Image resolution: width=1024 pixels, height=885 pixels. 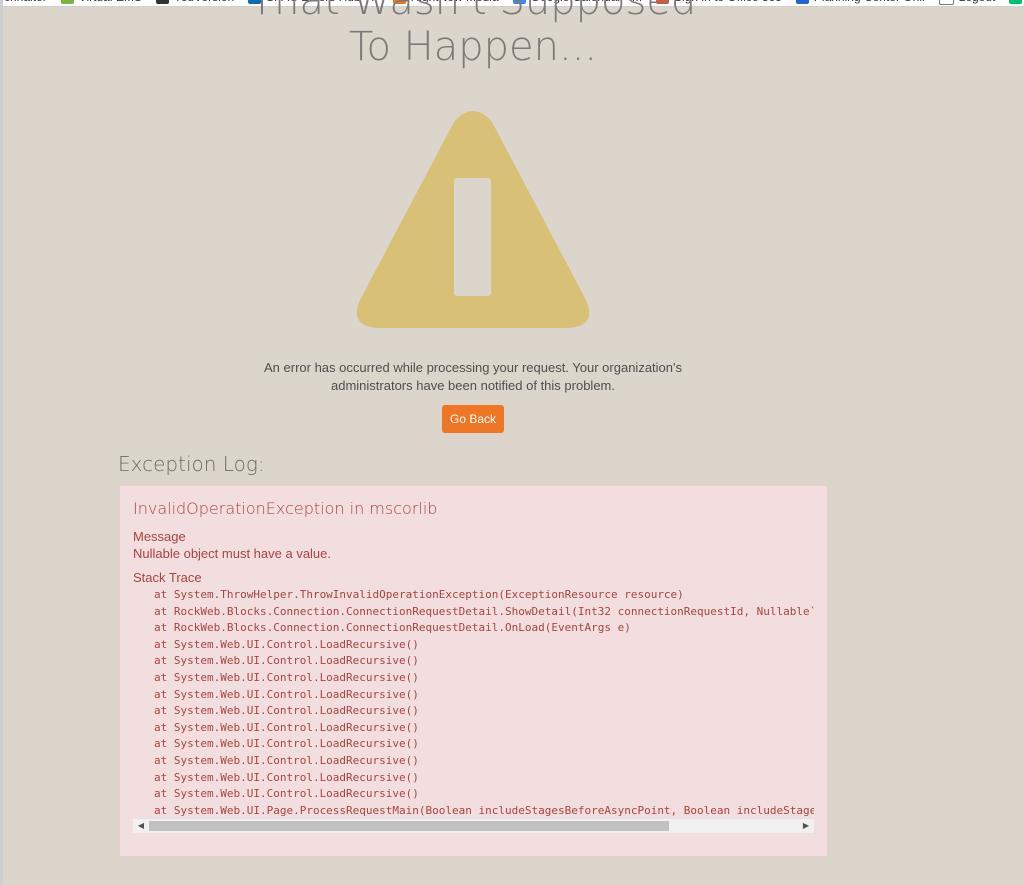 What do you see at coordinates (159, 536) in the screenshot?
I see `message-label: Message` at bounding box center [159, 536].